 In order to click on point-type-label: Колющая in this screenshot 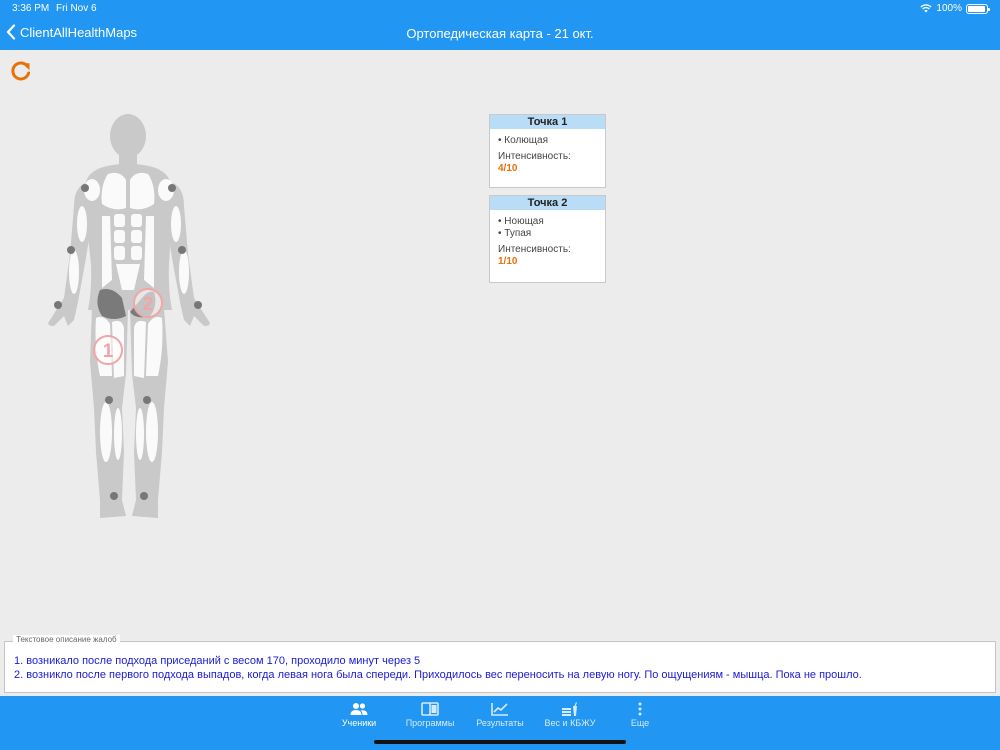, I will do `click(526, 140)`.